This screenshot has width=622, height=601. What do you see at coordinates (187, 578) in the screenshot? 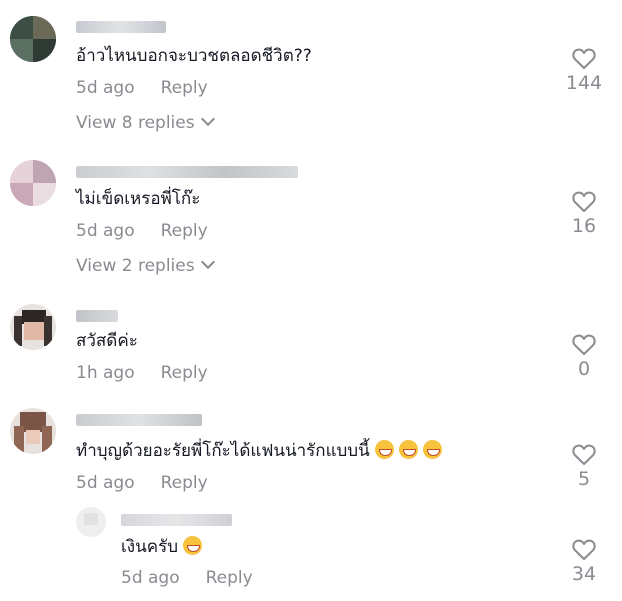
I see `reply-meta: 5d ago Reply` at bounding box center [187, 578].